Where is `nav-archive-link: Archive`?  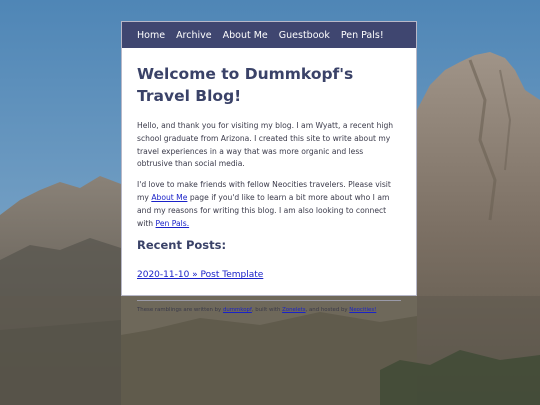 nav-archive-link: Archive is located at coordinates (194, 35).